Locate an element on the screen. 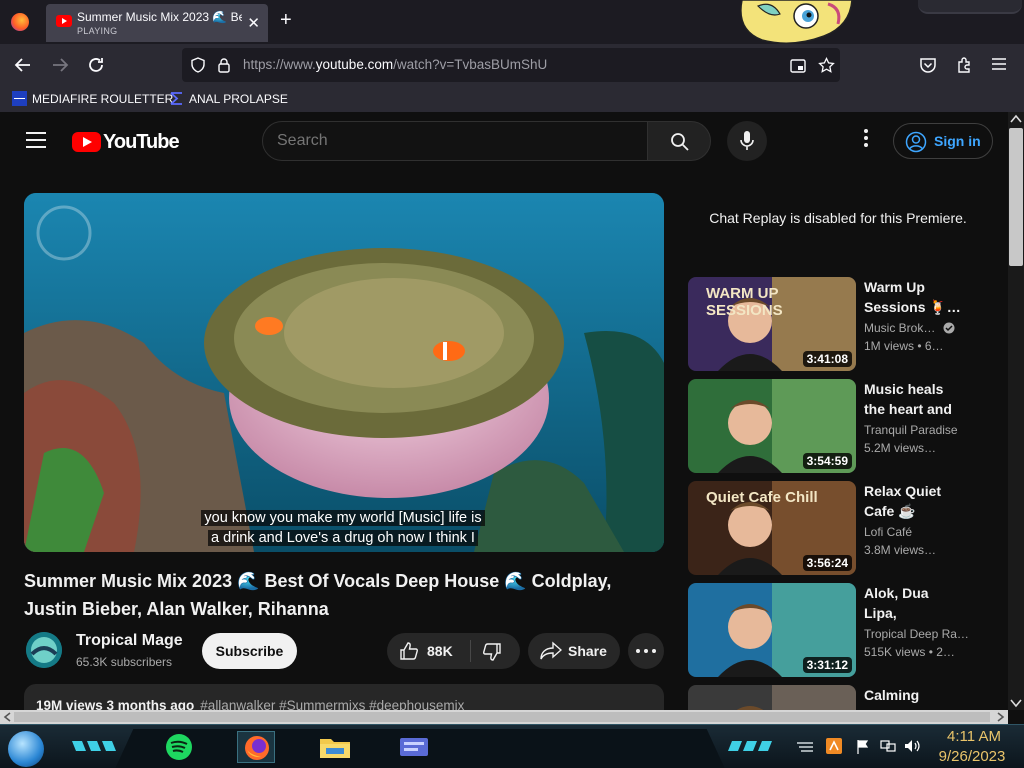  mediafire-favicon-icon is located at coordinates (19, 98).